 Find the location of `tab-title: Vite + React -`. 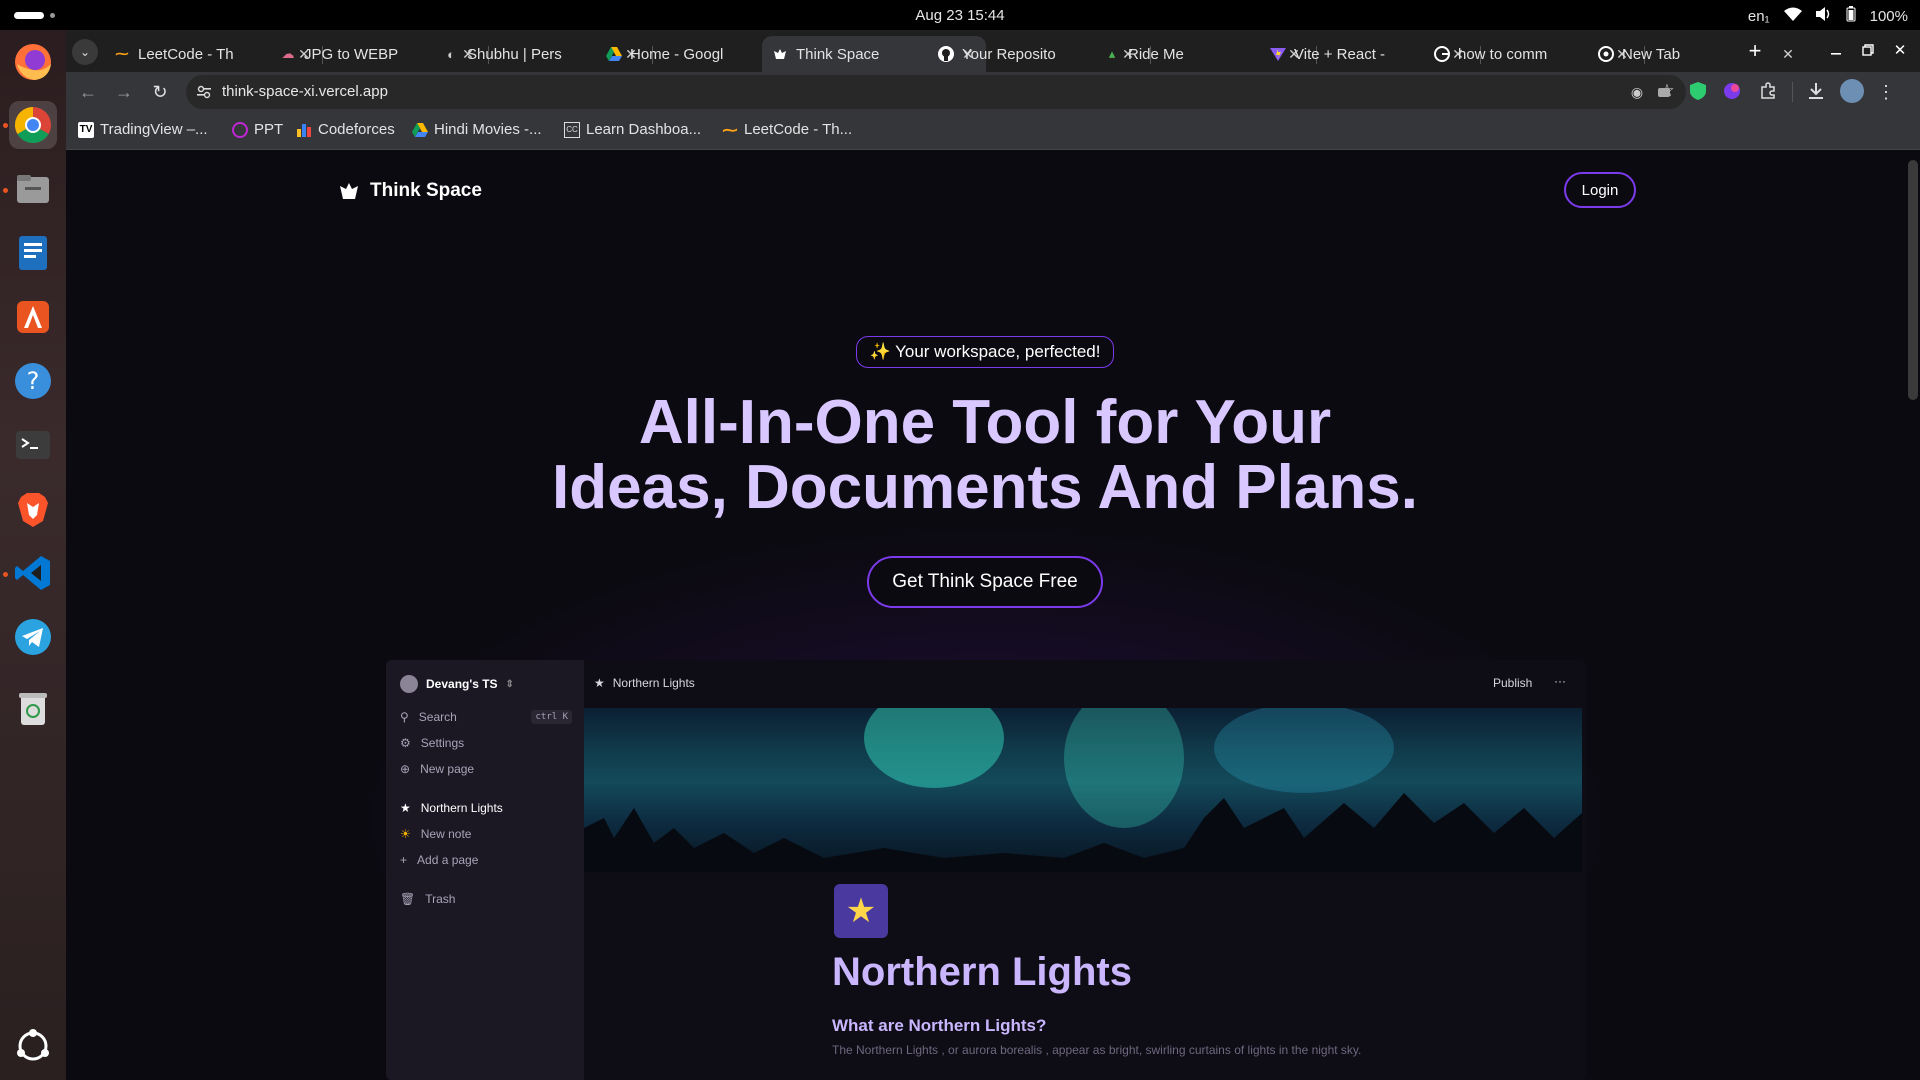

tab-title: Vite + React - is located at coordinates (1340, 54).